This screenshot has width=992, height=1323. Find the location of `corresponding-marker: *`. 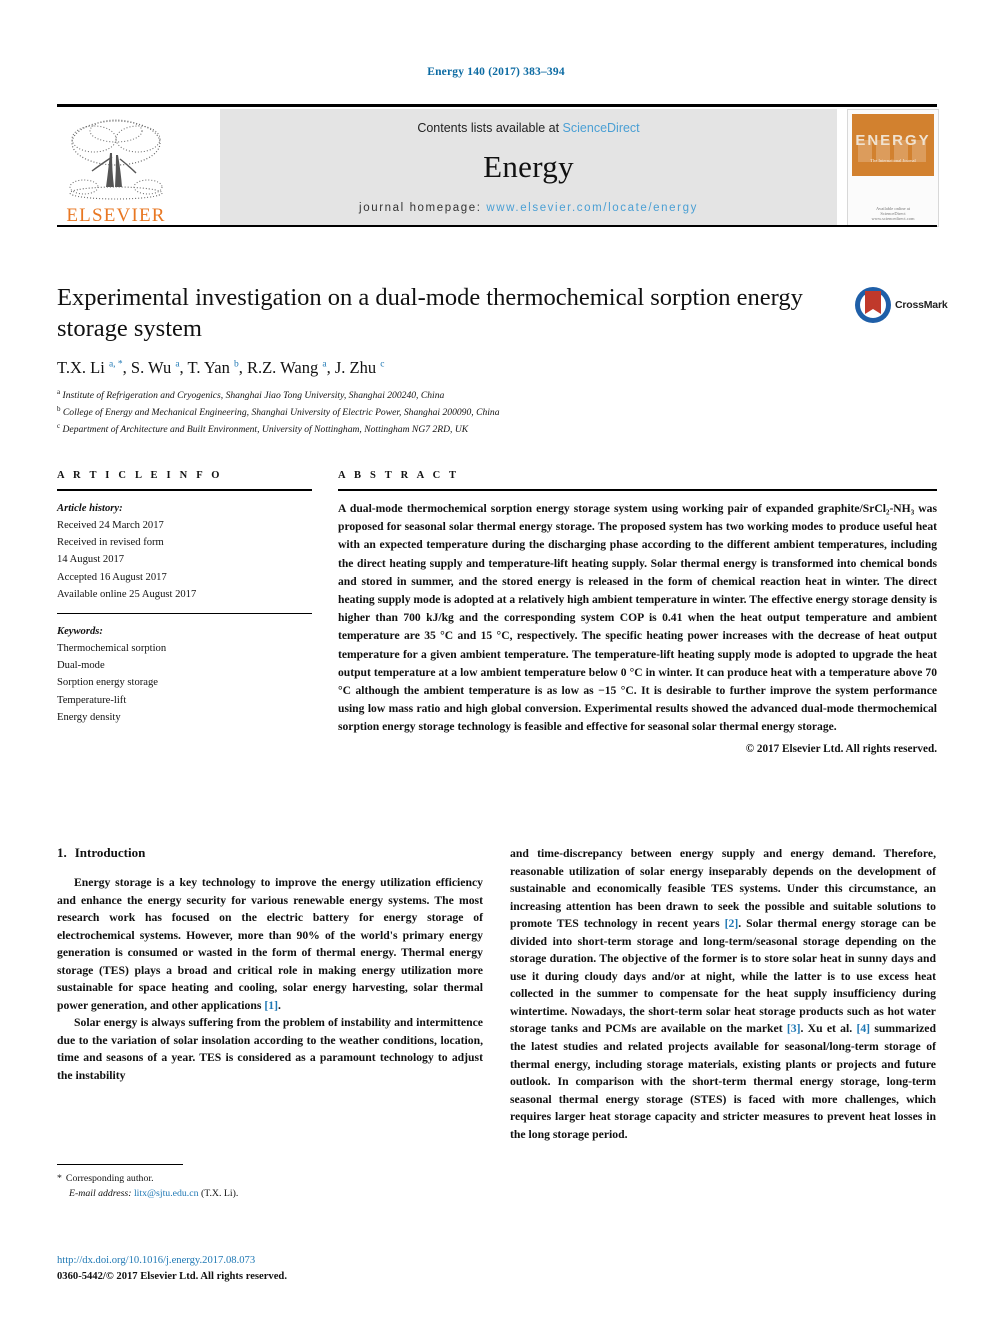

corresponding-marker: * is located at coordinates (59, 1178).